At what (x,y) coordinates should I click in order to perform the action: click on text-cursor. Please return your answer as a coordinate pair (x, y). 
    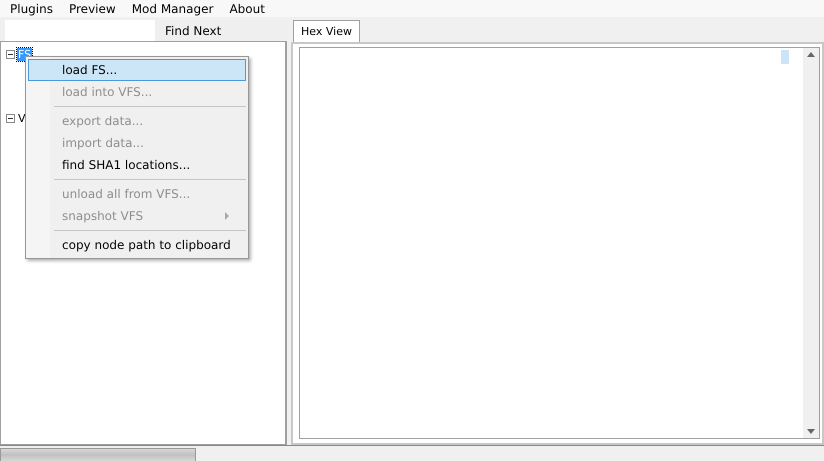
    Looking at the image, I should click on (785, 57).